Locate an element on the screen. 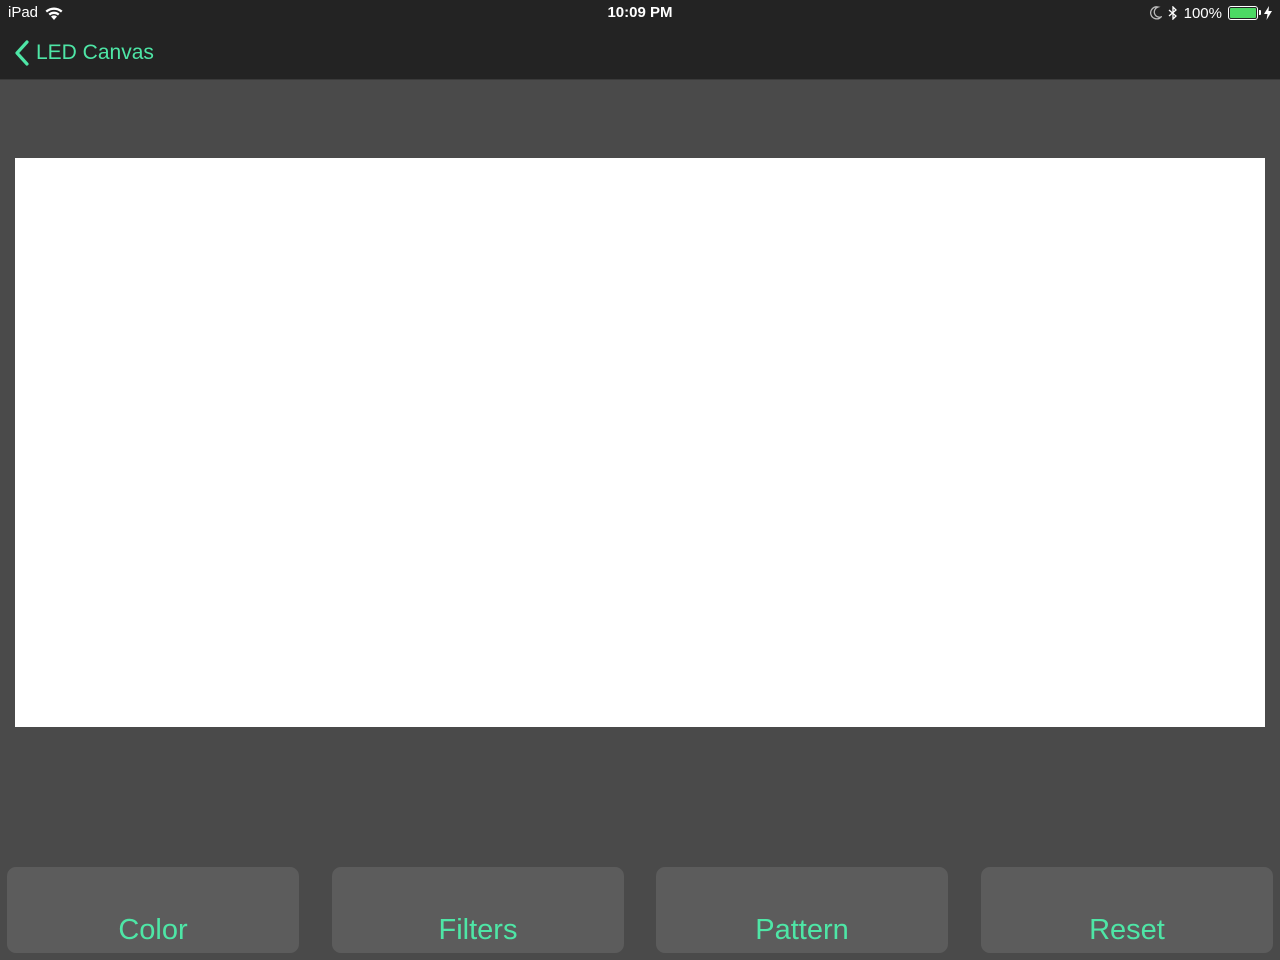  status-right-group: 100% is located at coordinates (1210, 13).